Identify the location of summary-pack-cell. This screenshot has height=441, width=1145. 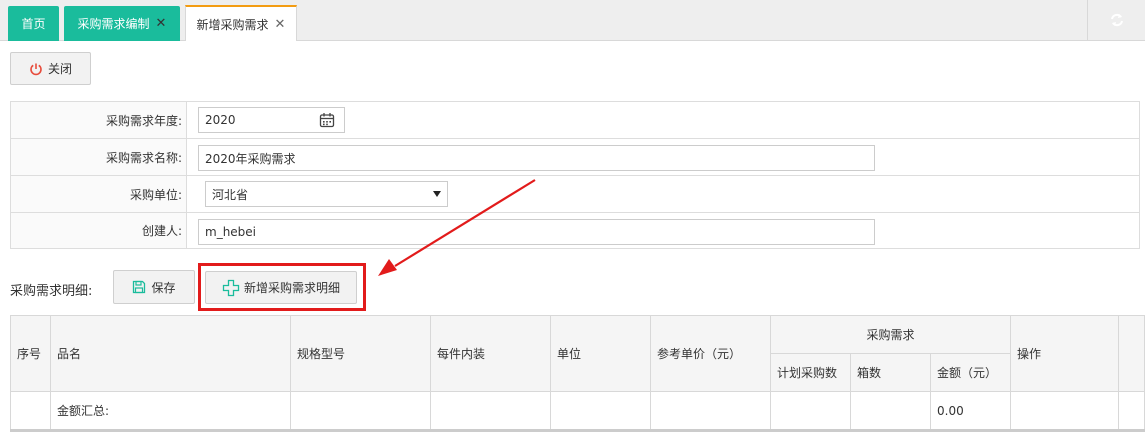
(490, 410).